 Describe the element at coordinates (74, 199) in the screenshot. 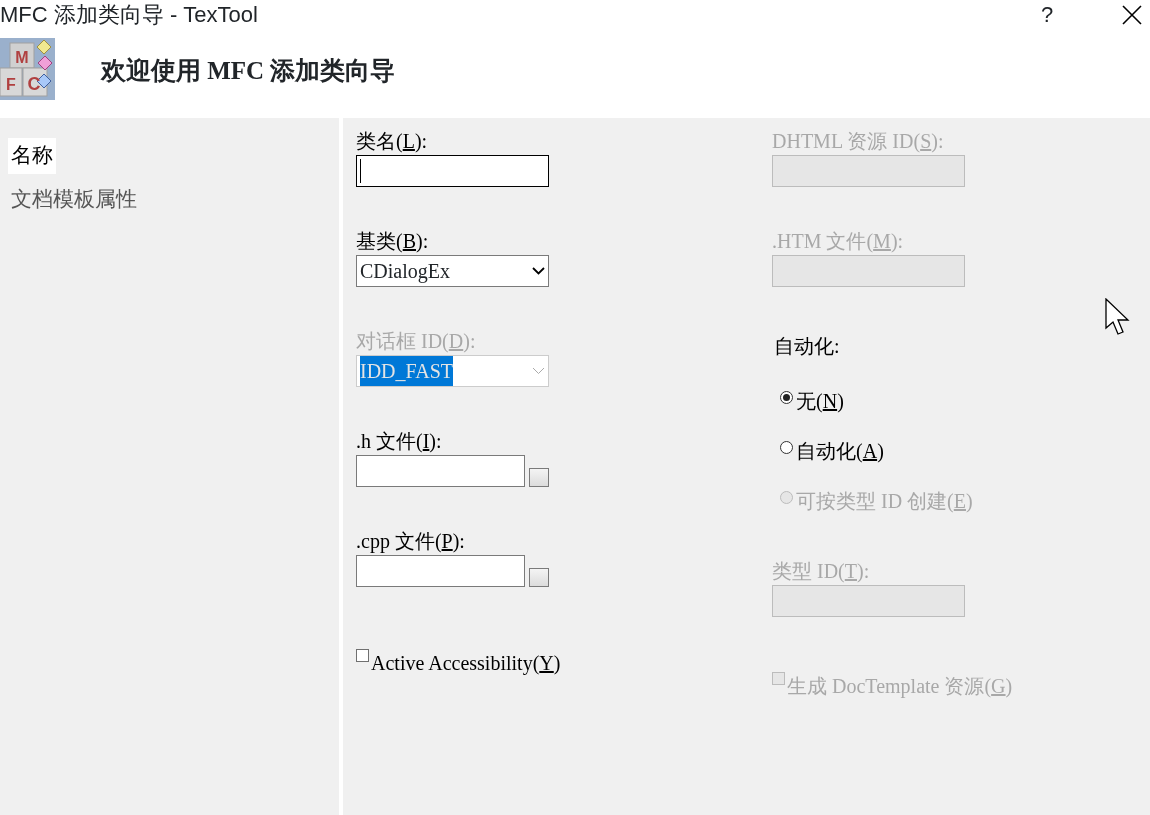

I see `sidebar-item: 文档模板属性` at that location.